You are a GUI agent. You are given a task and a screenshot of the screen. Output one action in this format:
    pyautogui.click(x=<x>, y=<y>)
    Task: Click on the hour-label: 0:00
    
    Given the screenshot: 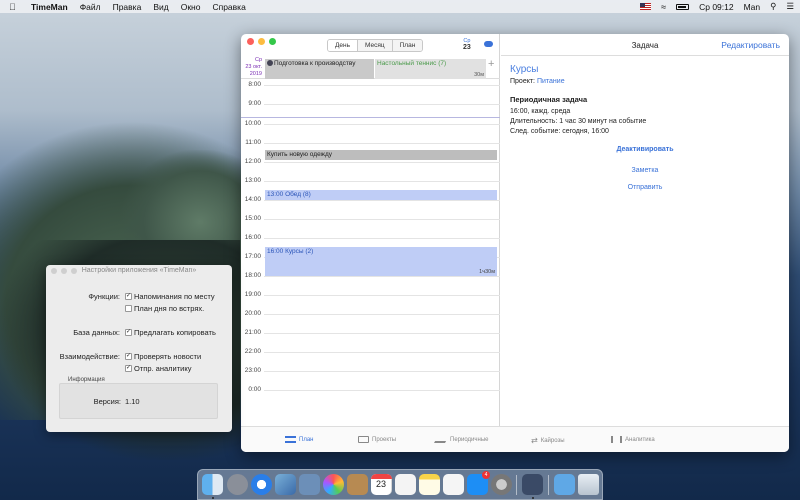 What is the action you would take?
    pyautogui.click(x=254, y=389)
    